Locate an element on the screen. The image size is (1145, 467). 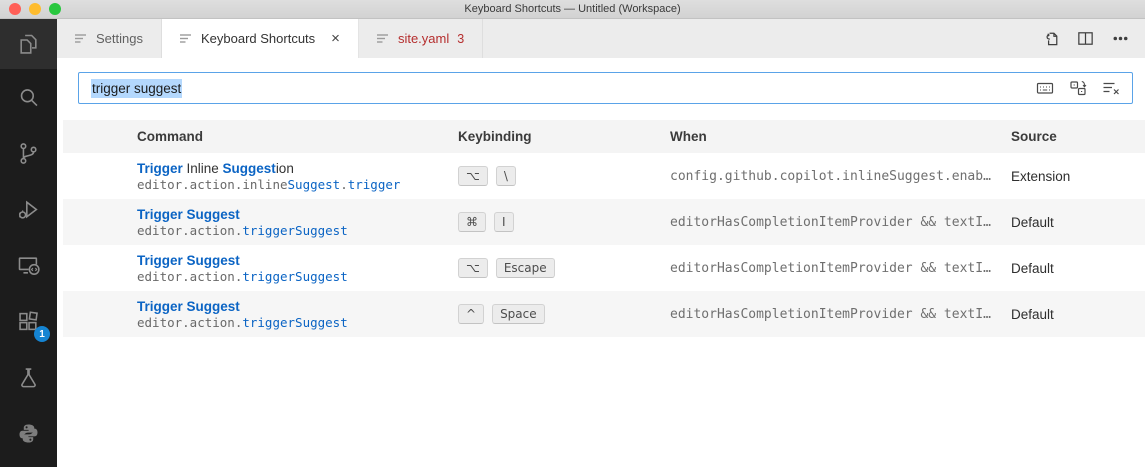
testing-beaker-icon is located at coordinates (28, 377).